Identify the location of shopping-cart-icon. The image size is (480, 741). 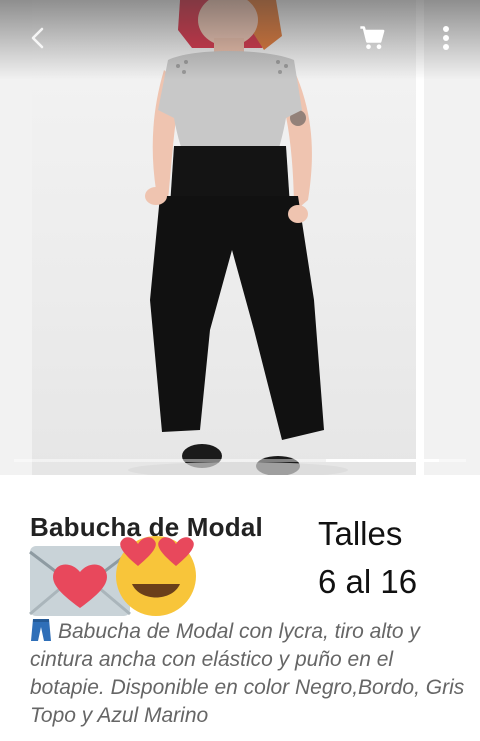
(372, 38).